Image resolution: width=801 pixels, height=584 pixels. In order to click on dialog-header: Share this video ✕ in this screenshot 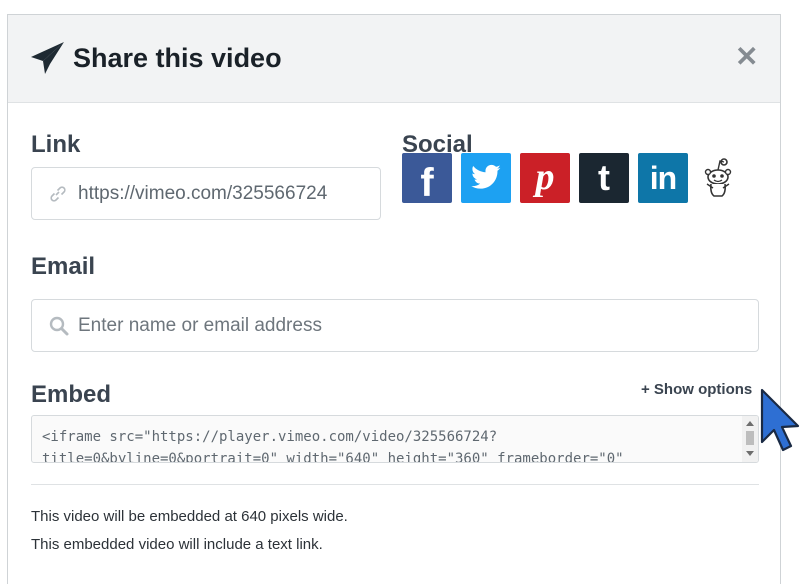, I will do `click(394, 59)`.